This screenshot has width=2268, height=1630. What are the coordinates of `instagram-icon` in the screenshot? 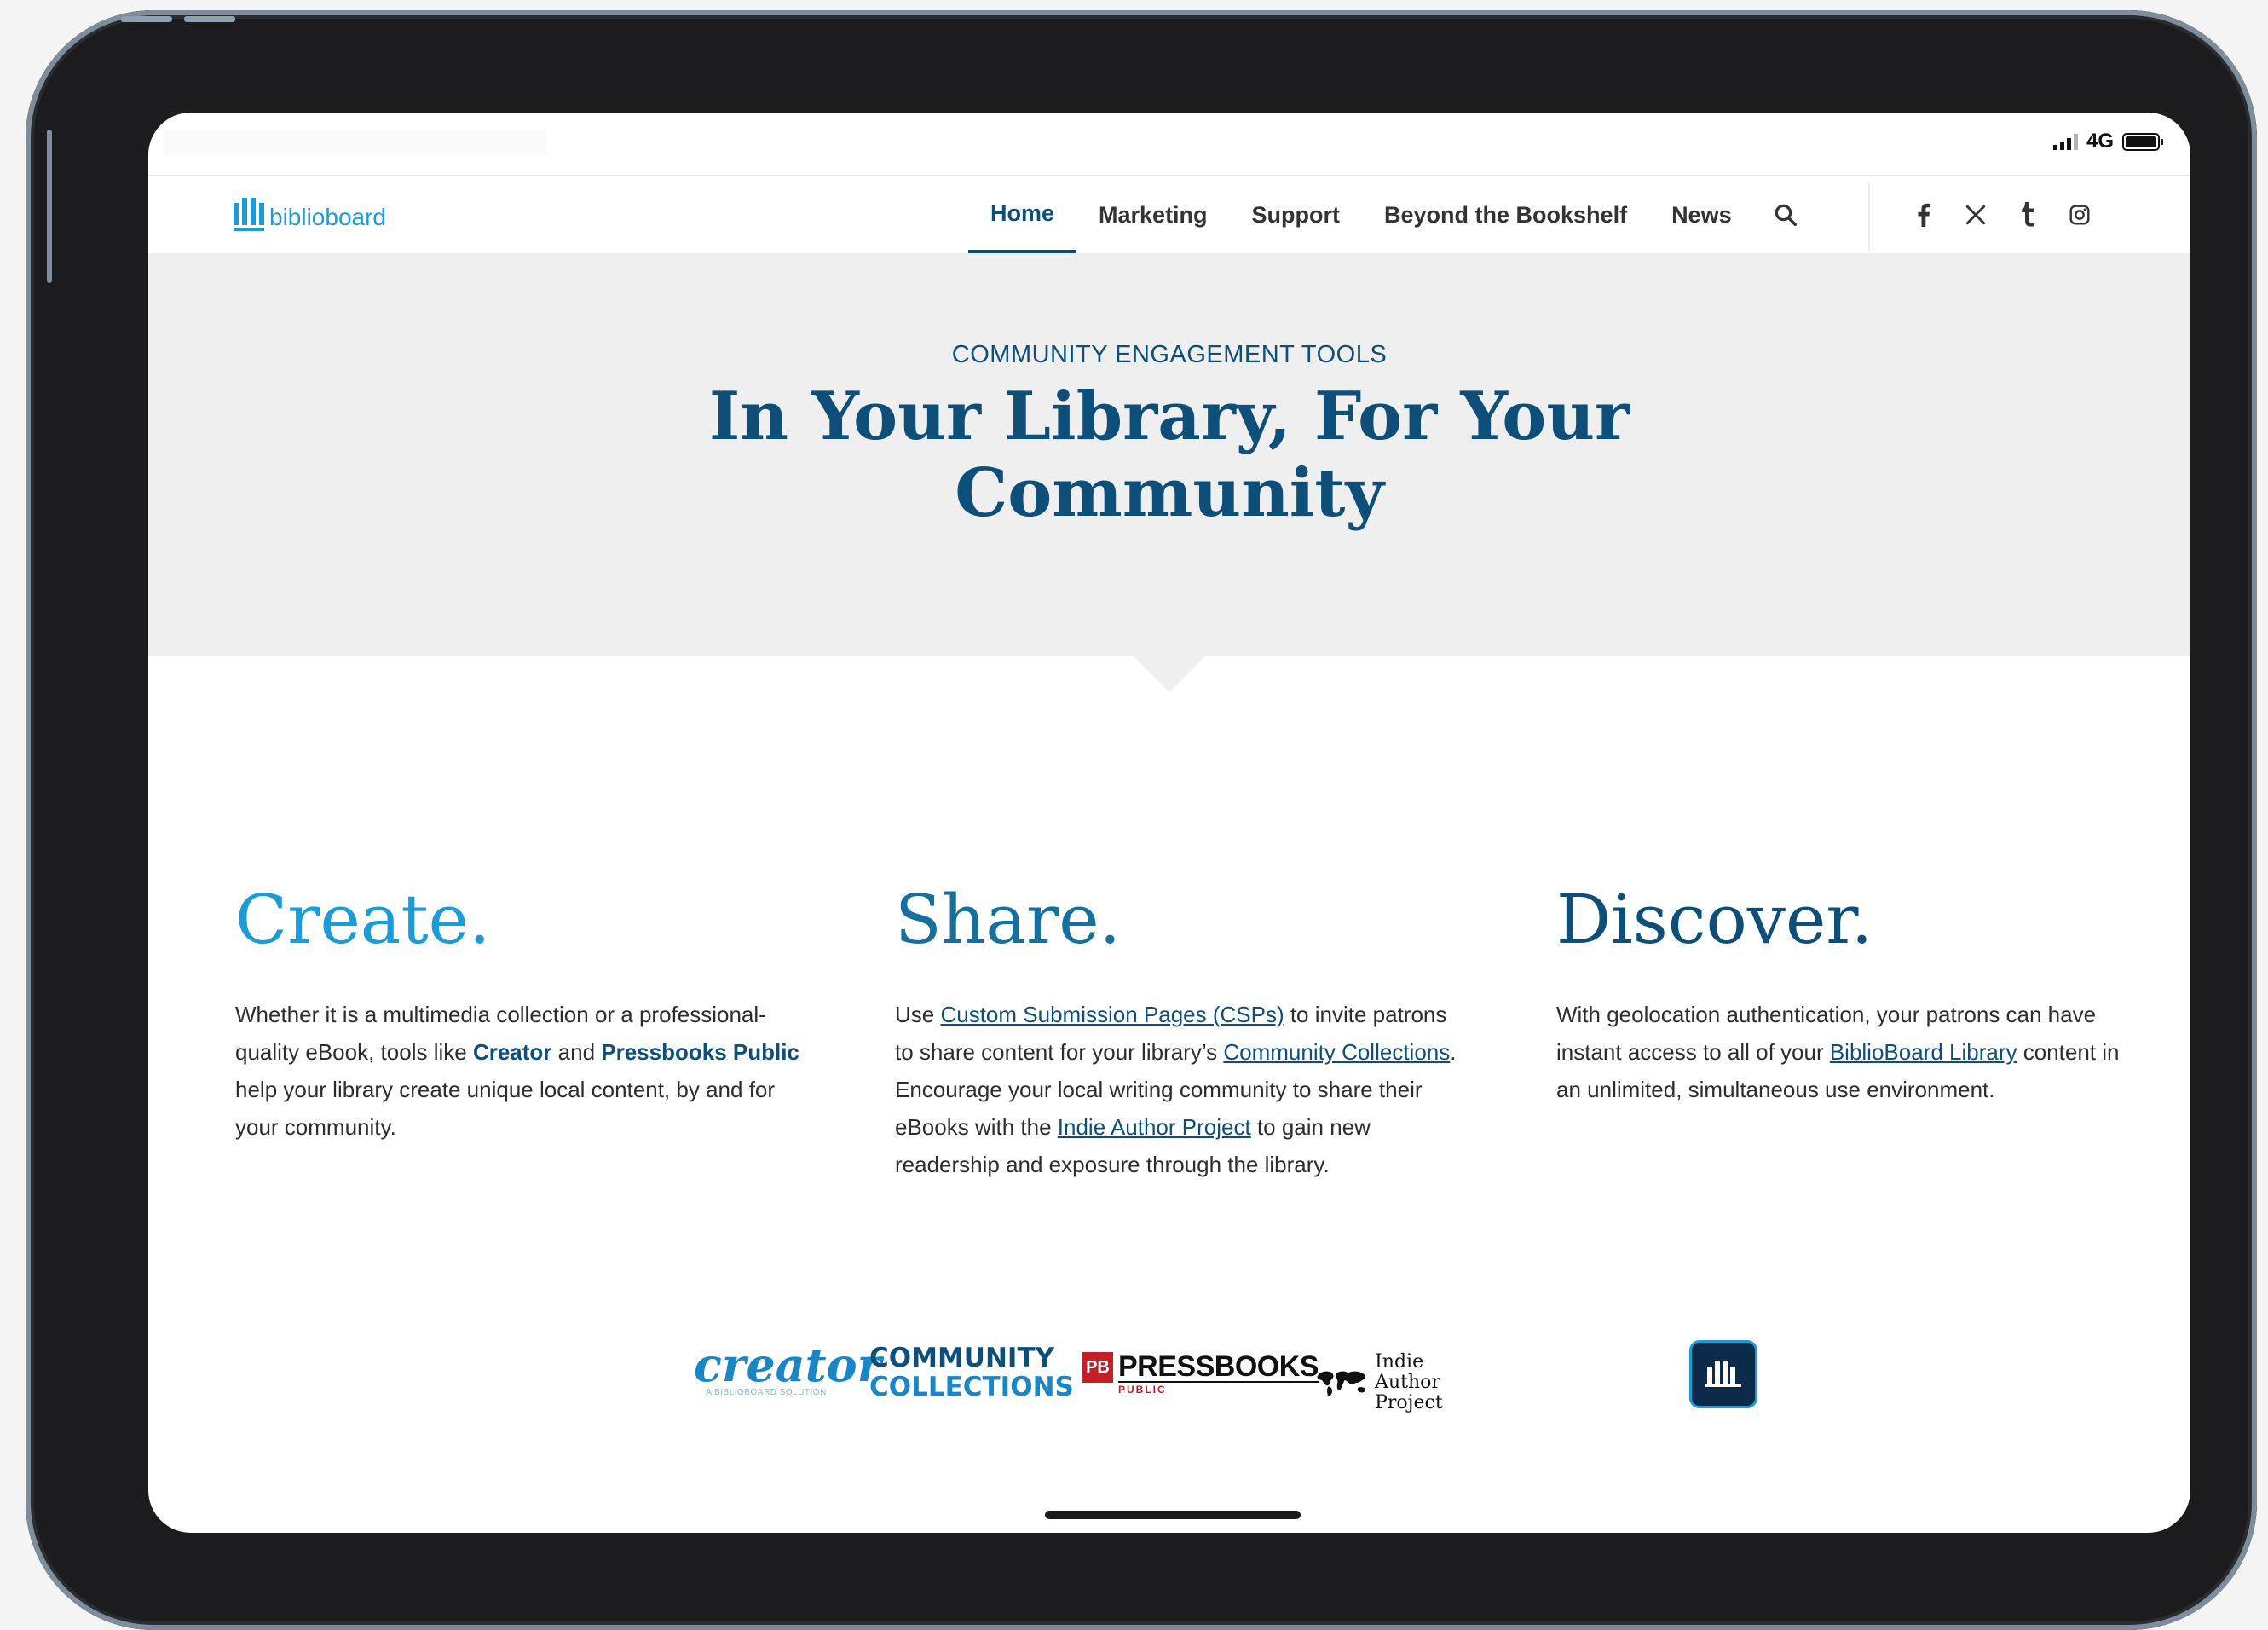 It's located at (2079, 215).